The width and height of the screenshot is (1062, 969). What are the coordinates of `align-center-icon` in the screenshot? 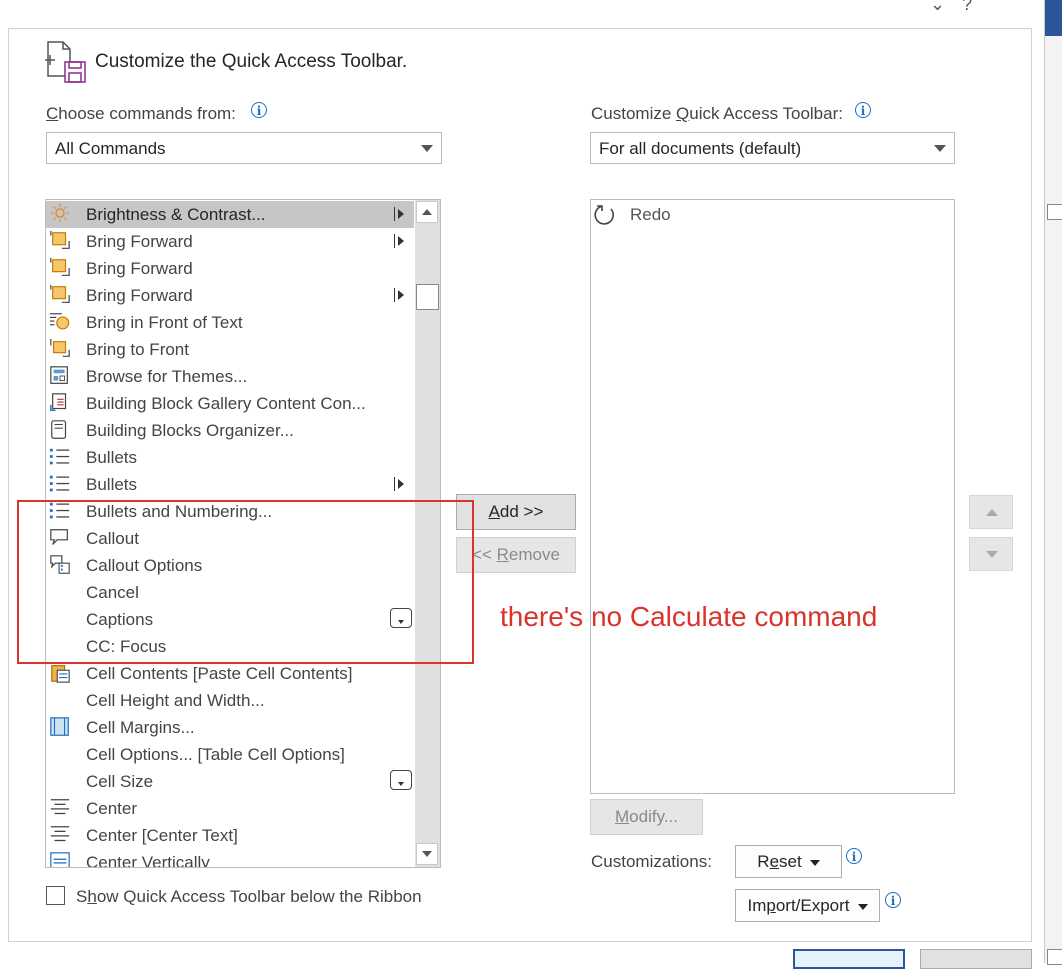 It's located at (60, 807).